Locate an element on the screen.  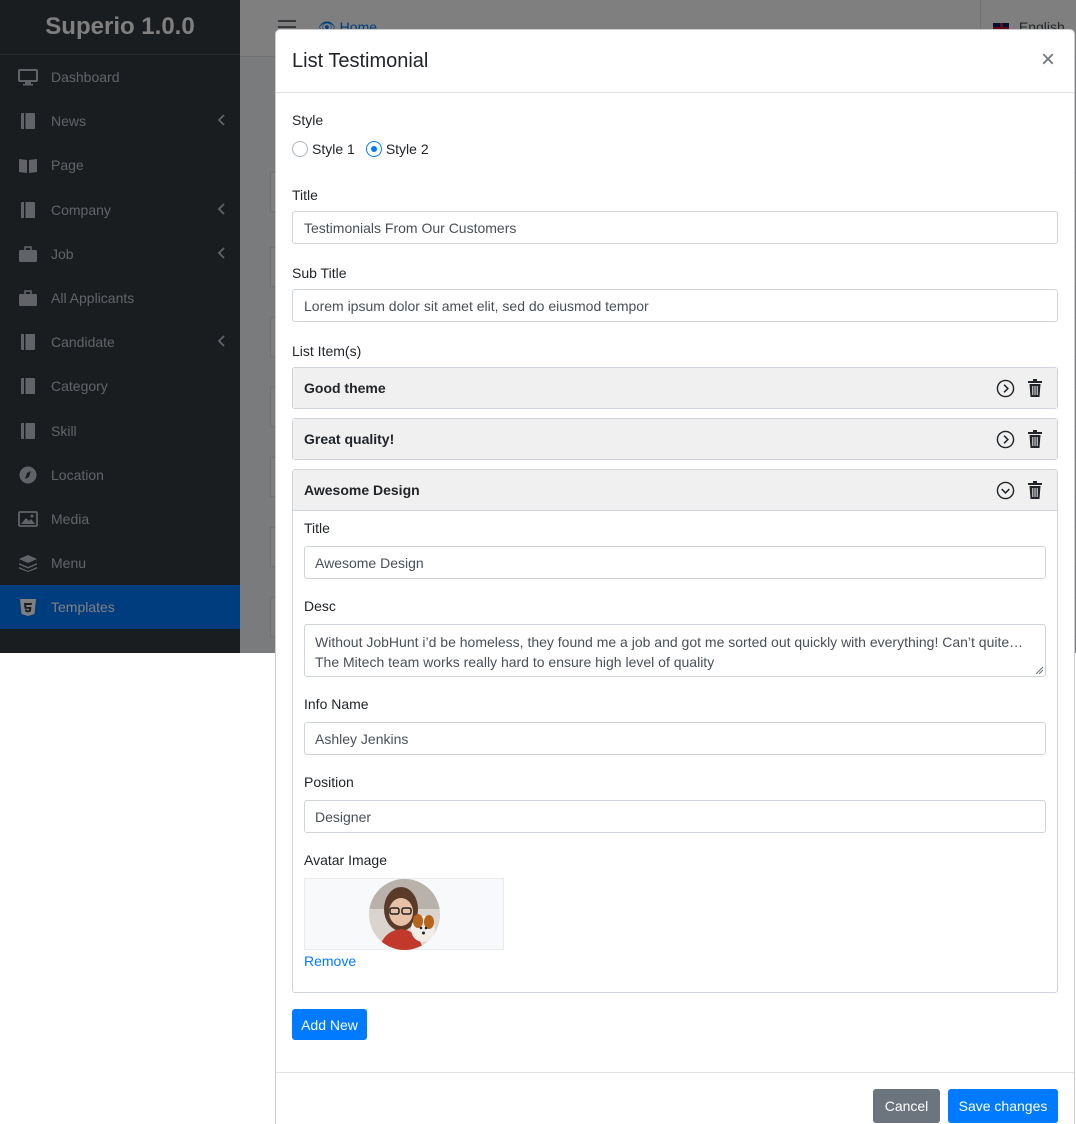
item-desc-label: Desc is located at coordinates (320, 606).